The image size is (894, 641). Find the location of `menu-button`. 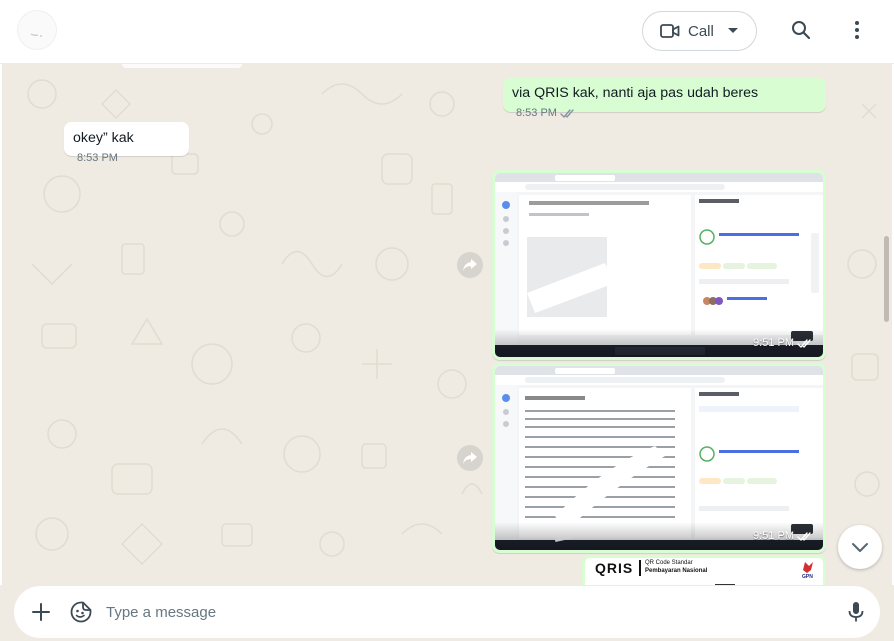

menu-button is located at coordinates (857, 30).